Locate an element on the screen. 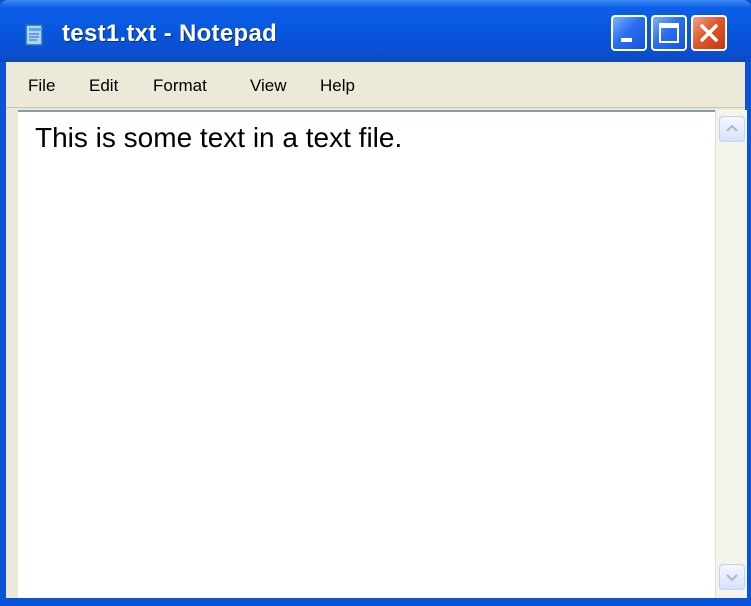 The image size is (751, 606). minimize-icon is located at coordinates (626, 40).